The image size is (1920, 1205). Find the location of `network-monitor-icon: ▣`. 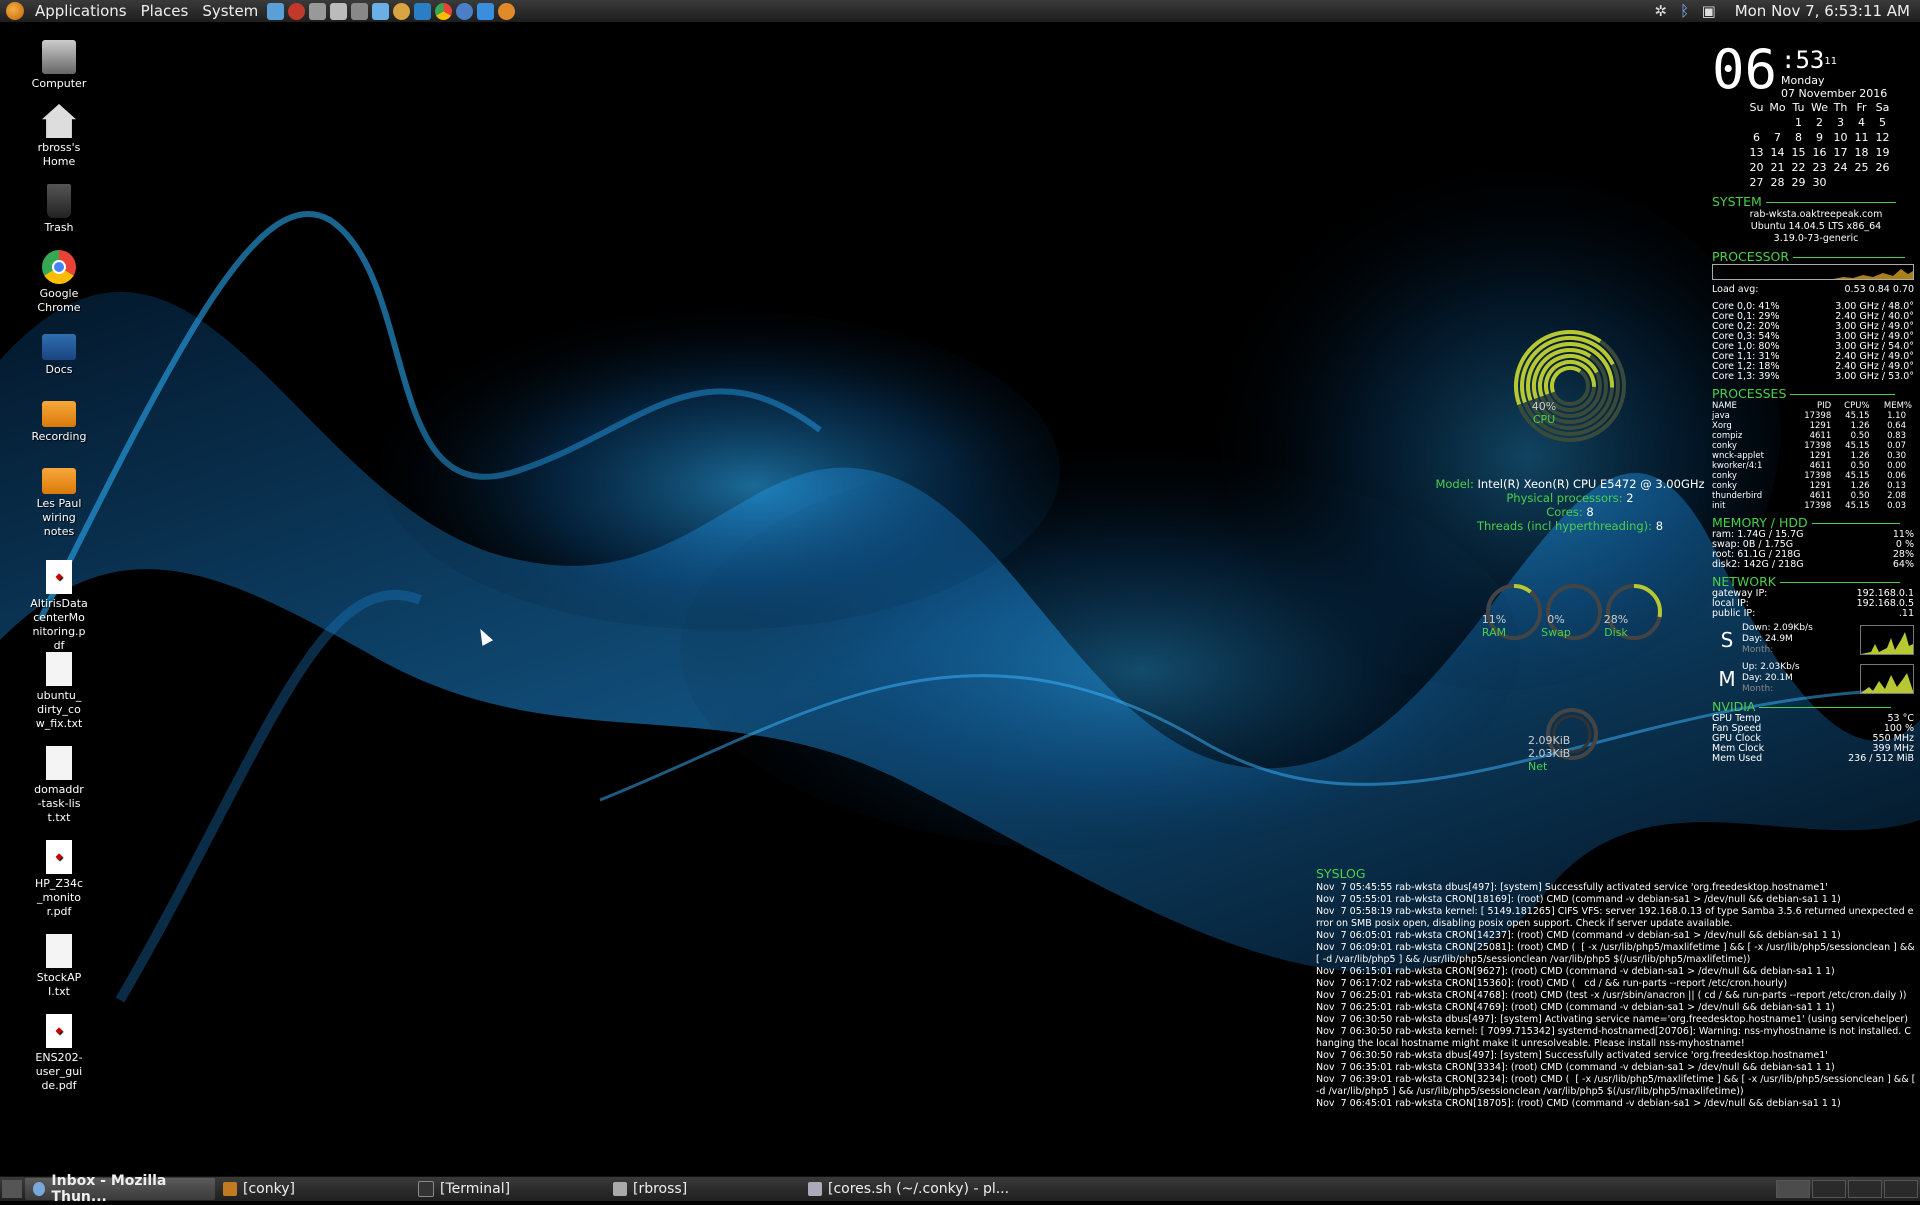

network-monitor-icon: ▣ is located at coordinates (1709, 11).